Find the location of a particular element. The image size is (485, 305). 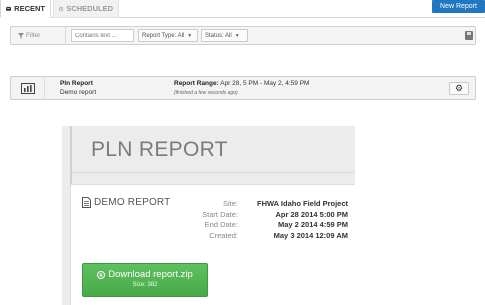

meta-label-site: Site: is located at coordinates (230, 203).